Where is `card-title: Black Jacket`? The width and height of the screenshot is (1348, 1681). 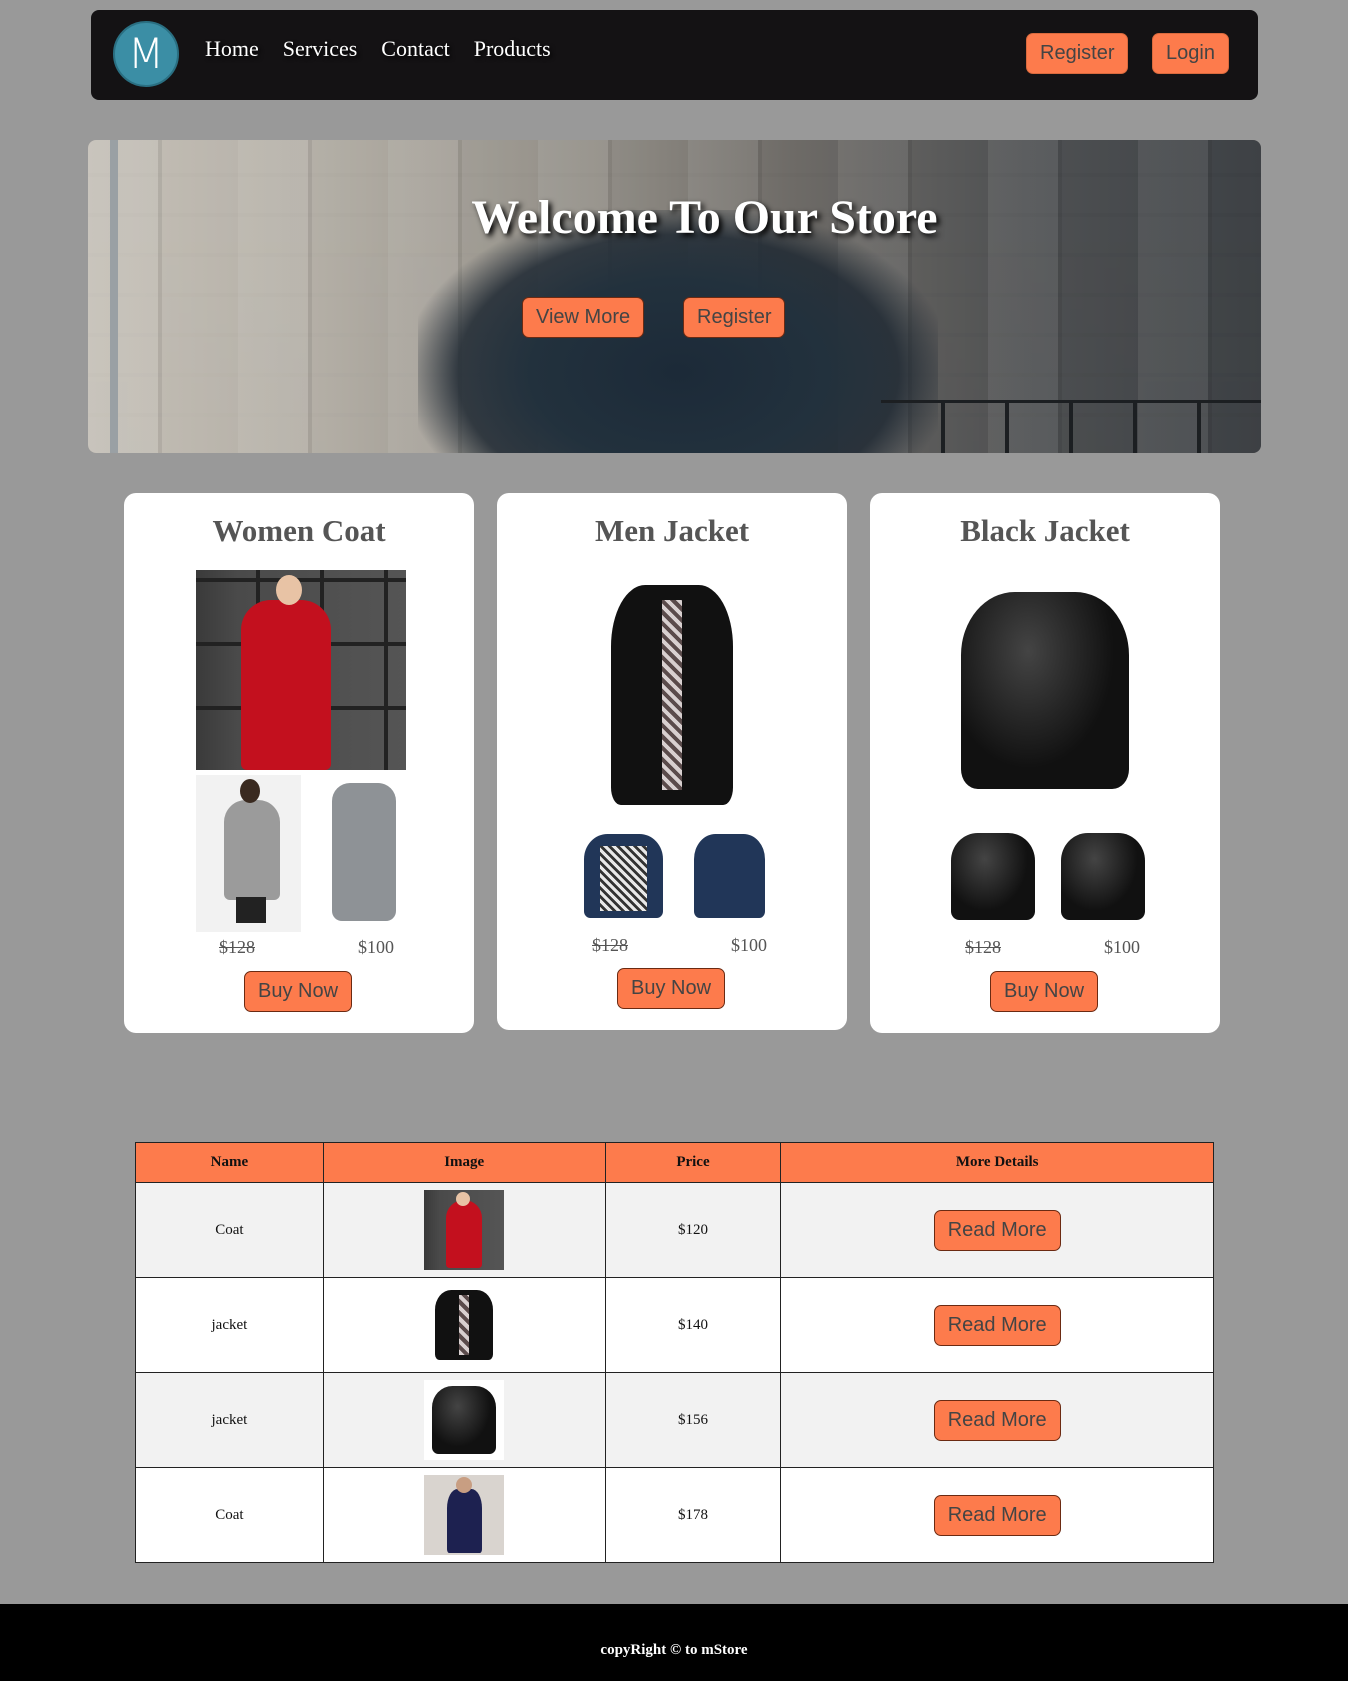
card-title: Black Jacket is located at coordinates (1045, 530).